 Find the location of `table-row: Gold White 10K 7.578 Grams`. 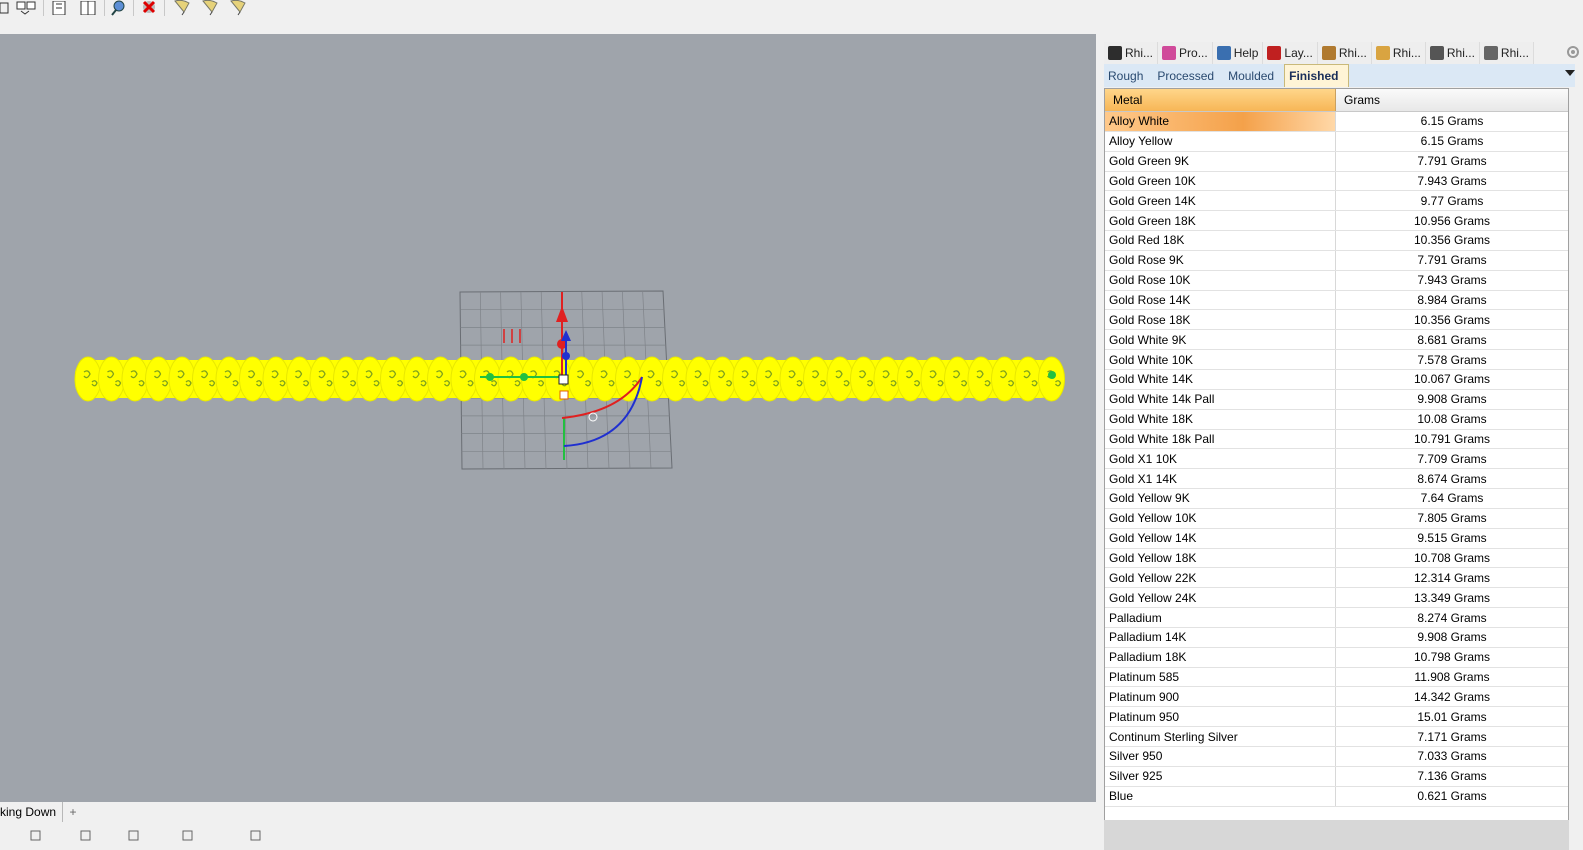

table-row: Gold White 10K 7.578 Grams is located at coordinates (1336, 360).